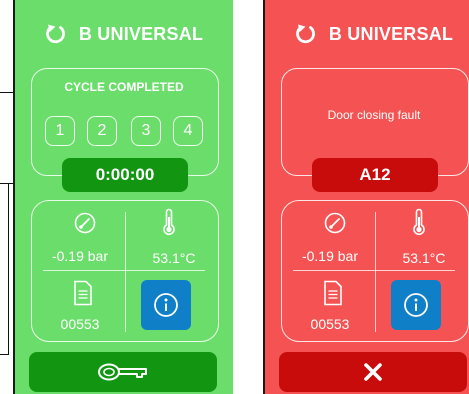 Image resolution: width=469 pixels, height=394 pixels. What do you see at coordinates (375, 175) in the screenshot?
I see `fault-code: A12` at bounding box center [375, 175].